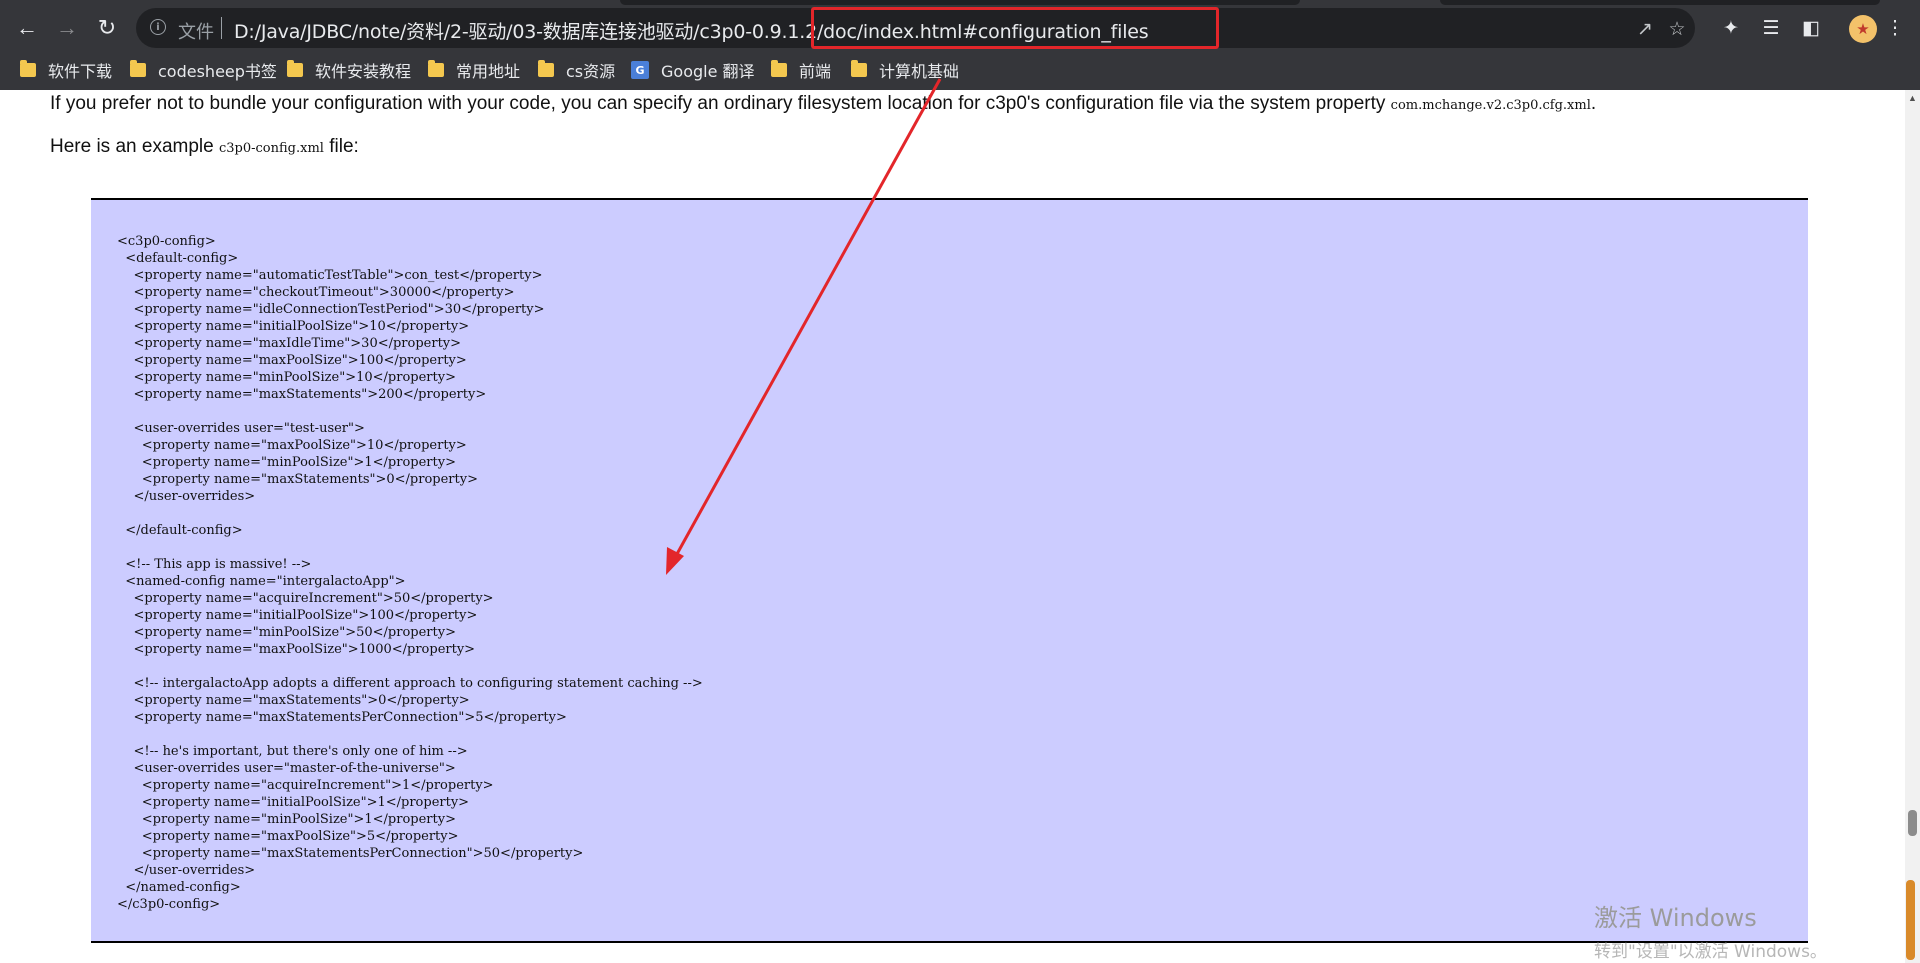 The width and height of the screenshot is (1920, 963). I want to click on bookmark-folder: 软件安装教程, so click(349, 70).